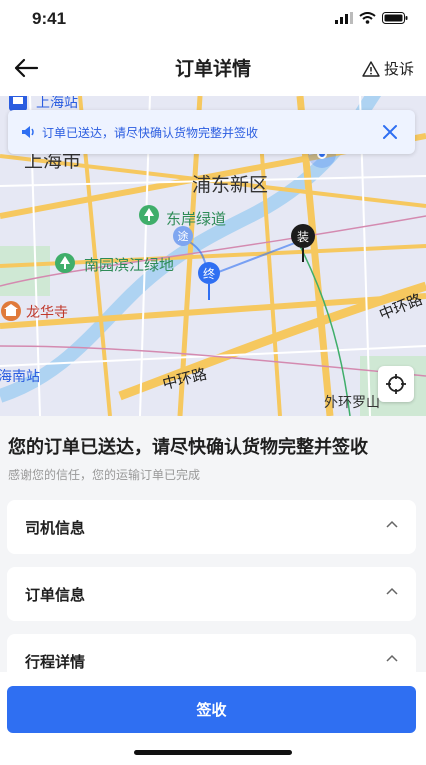  I want to click on map-label-pudong: 浦东新区, so click(230, 185).